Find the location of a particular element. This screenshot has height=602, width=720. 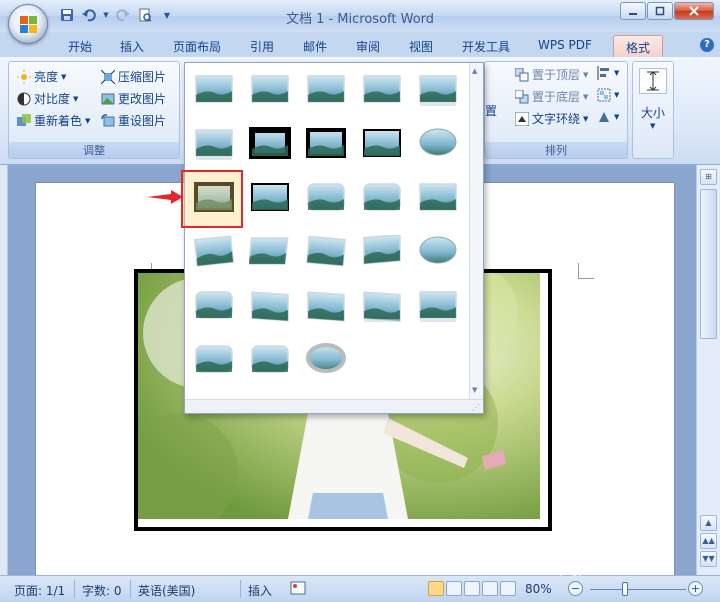

tab-insert: 插入 is located at coordinates (132, 46).